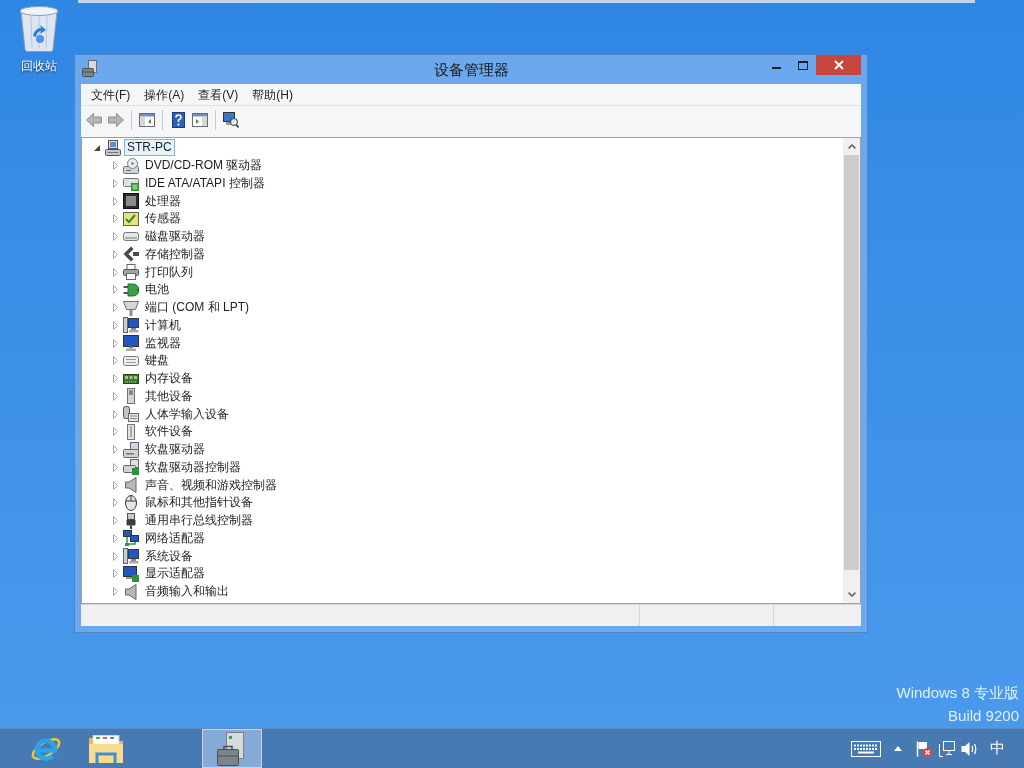 The image size is (1024, 768). I want to click on tree-item: 磁盘驱动器, so click(175, 237).